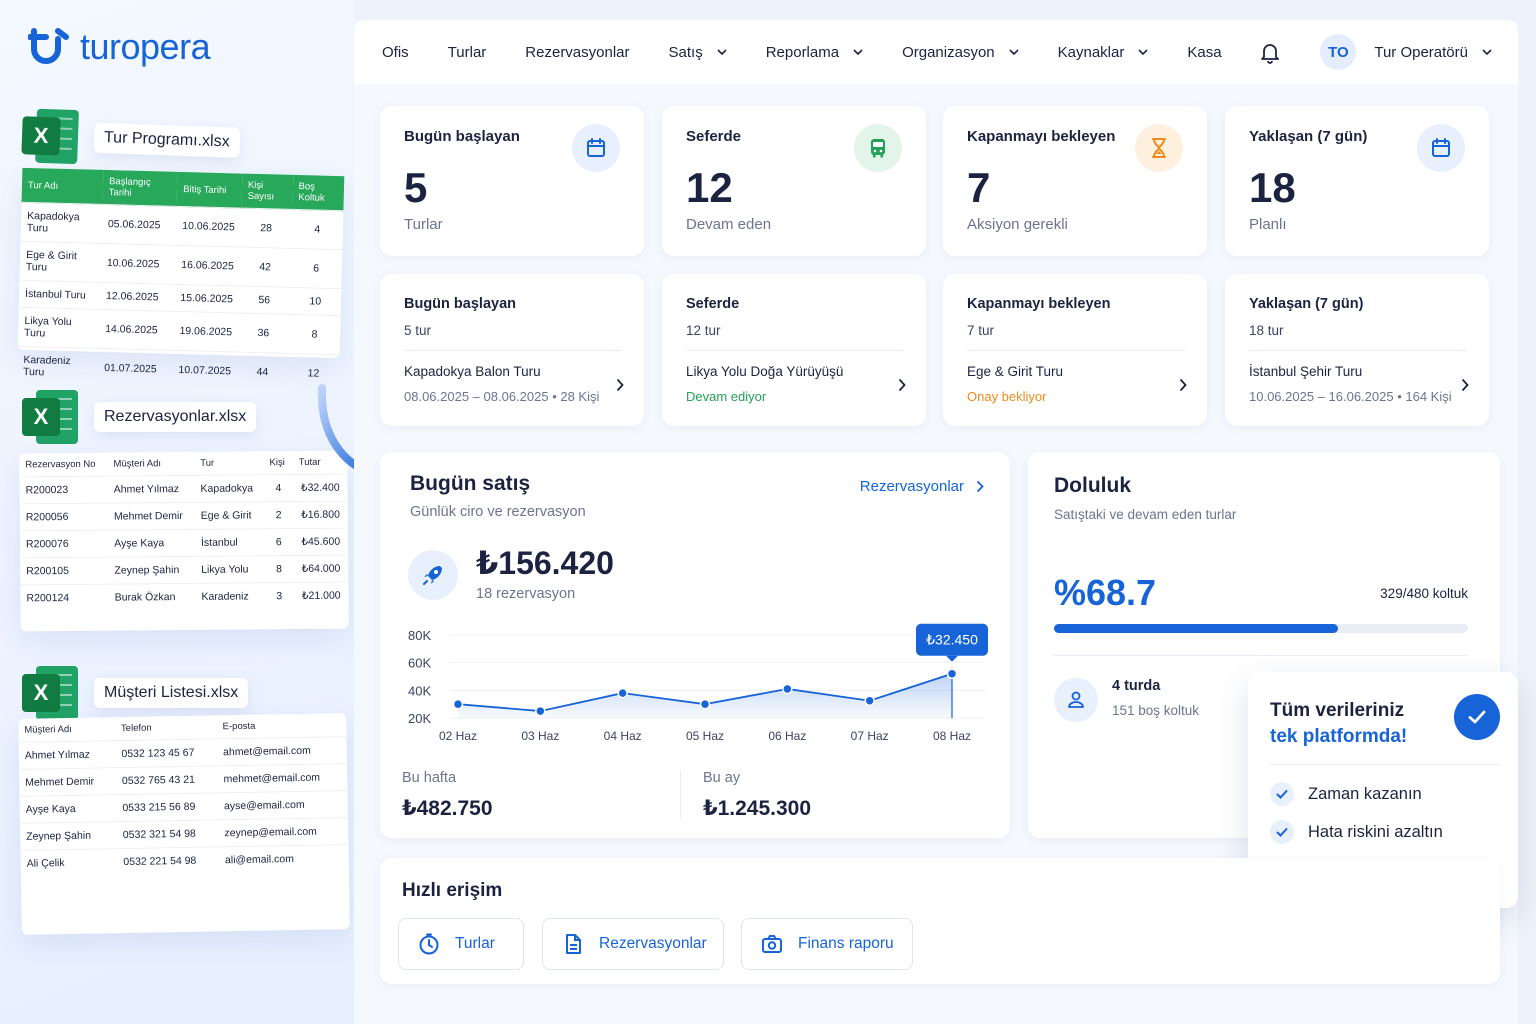 Image resolution: width=1536 pixels, height=1024 pixels. What do you see at coordinates (166, 780) in the screenshot?
I see `table-cell: 0532 765 43 21` at bounding box center [166, 780].